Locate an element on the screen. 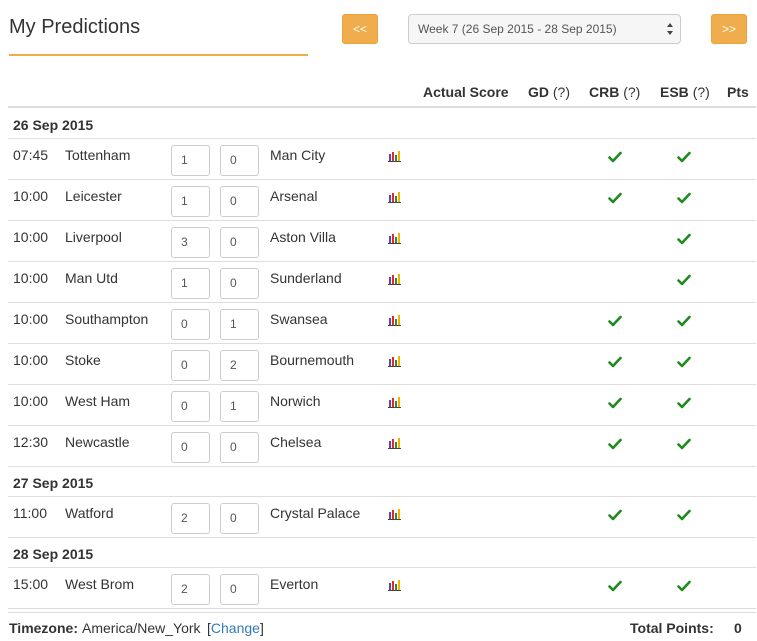 The image size is (757, 641). home-team: Man Utd is located at coordinates (91, 278).